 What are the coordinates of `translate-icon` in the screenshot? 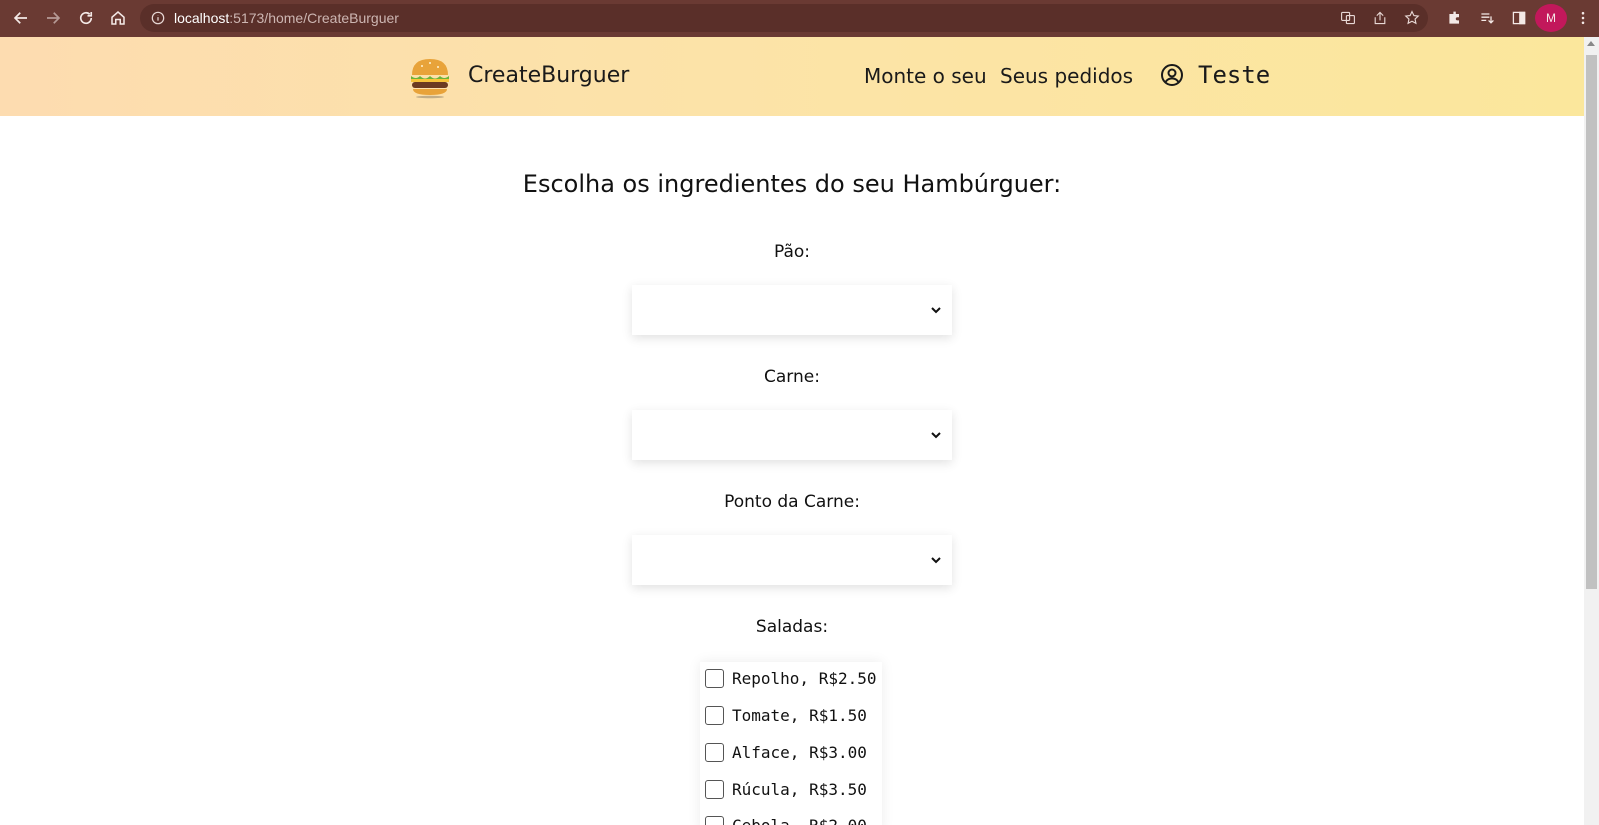 It's located at (1348, 18).